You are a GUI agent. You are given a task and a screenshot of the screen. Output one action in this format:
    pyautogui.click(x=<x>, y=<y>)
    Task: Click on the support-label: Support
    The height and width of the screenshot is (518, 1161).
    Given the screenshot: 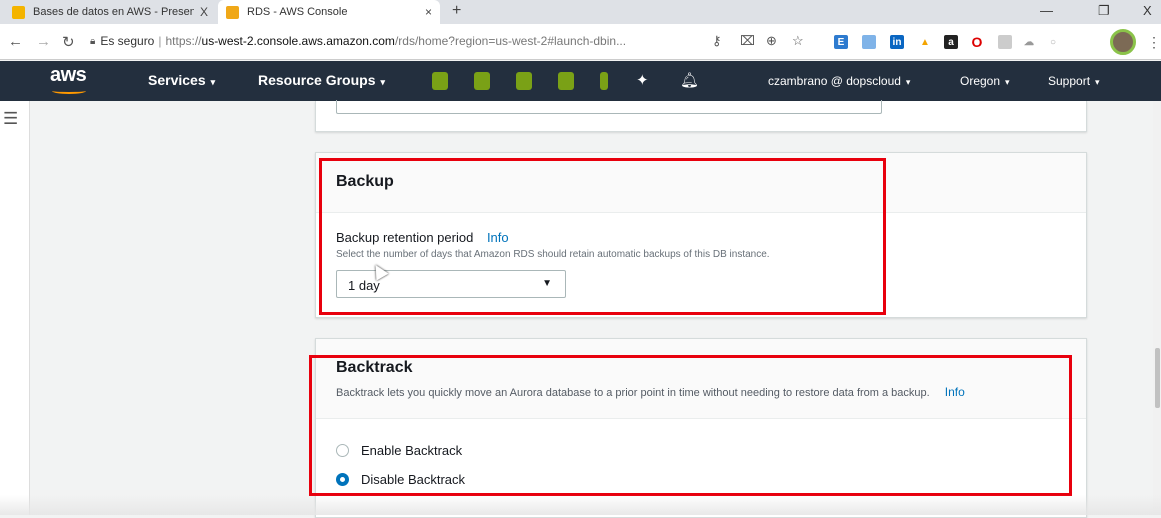 What is the action you would take?
    pyautogui.click(x=1069, y=81)
    